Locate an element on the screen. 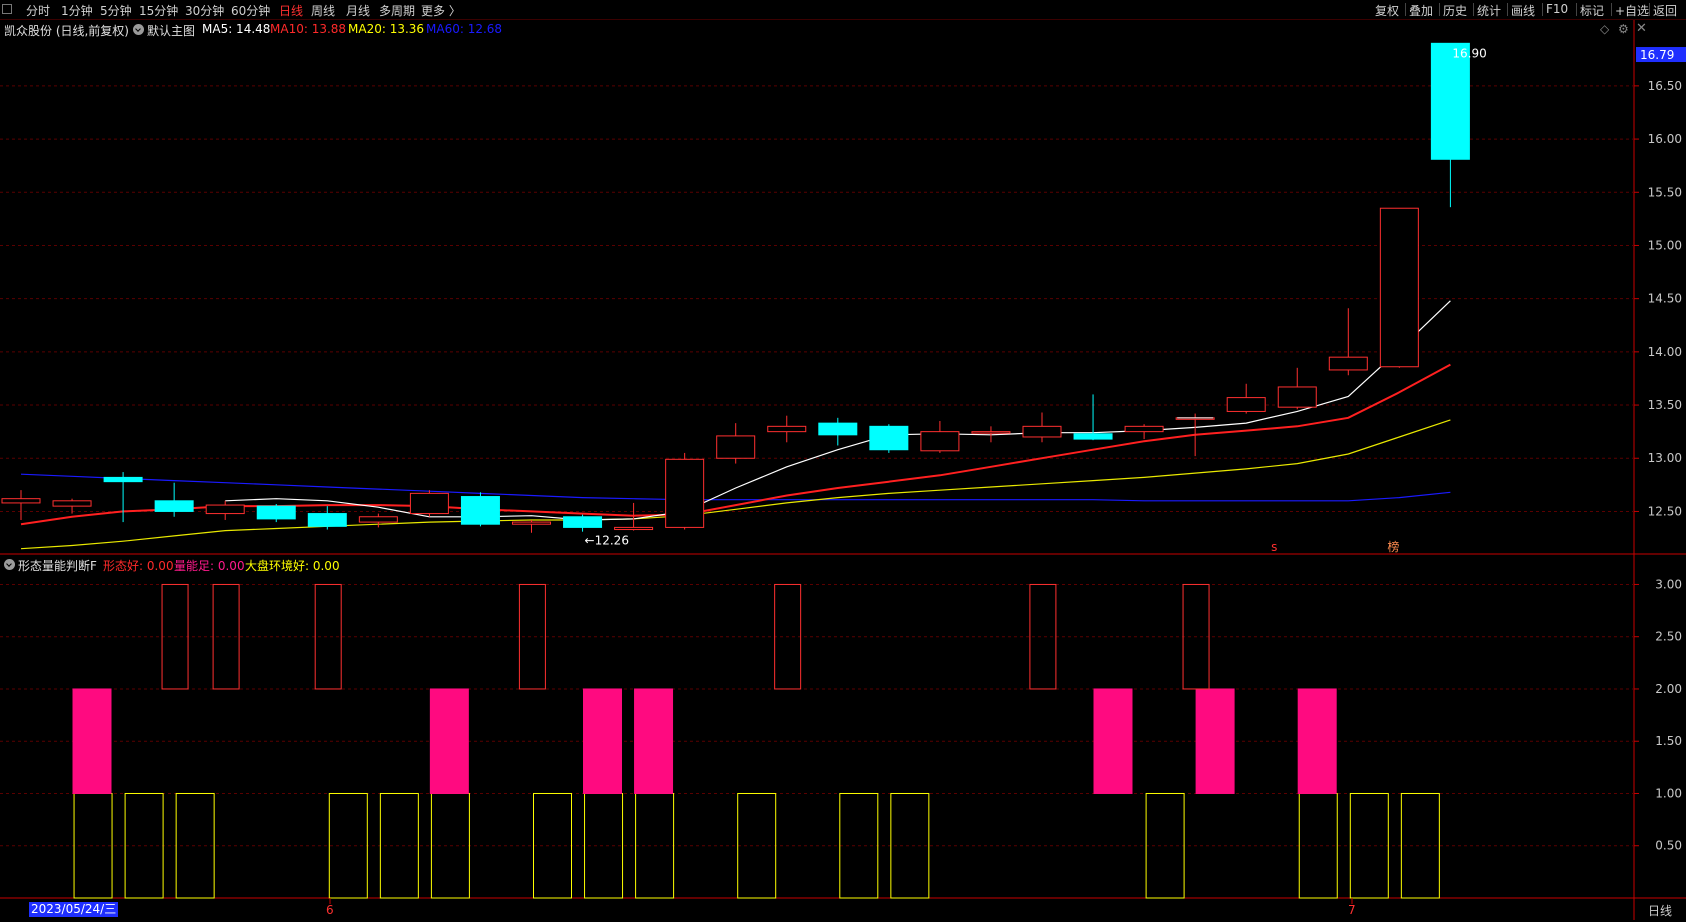 Image resolution: width=1686 pixels, height=922 pixels. month-label-6: 6 is located at coordinates (330, 910).